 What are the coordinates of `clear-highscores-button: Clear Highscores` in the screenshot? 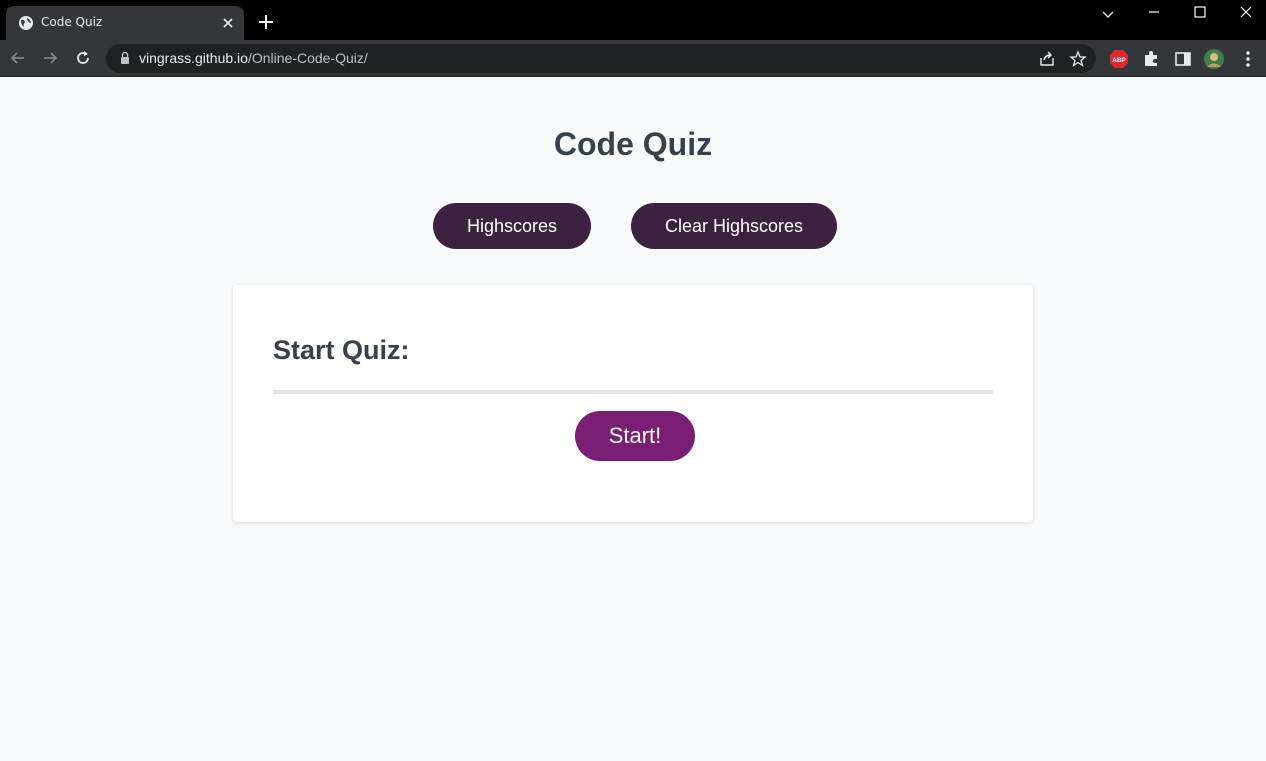 It's located at (734, 226).